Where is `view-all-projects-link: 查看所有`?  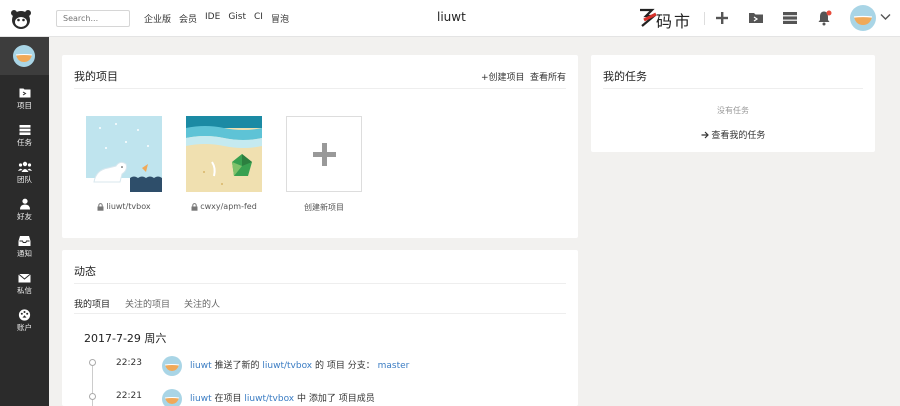
view-all-projects-link: 查看所有 is located at coordinates (548, 76).